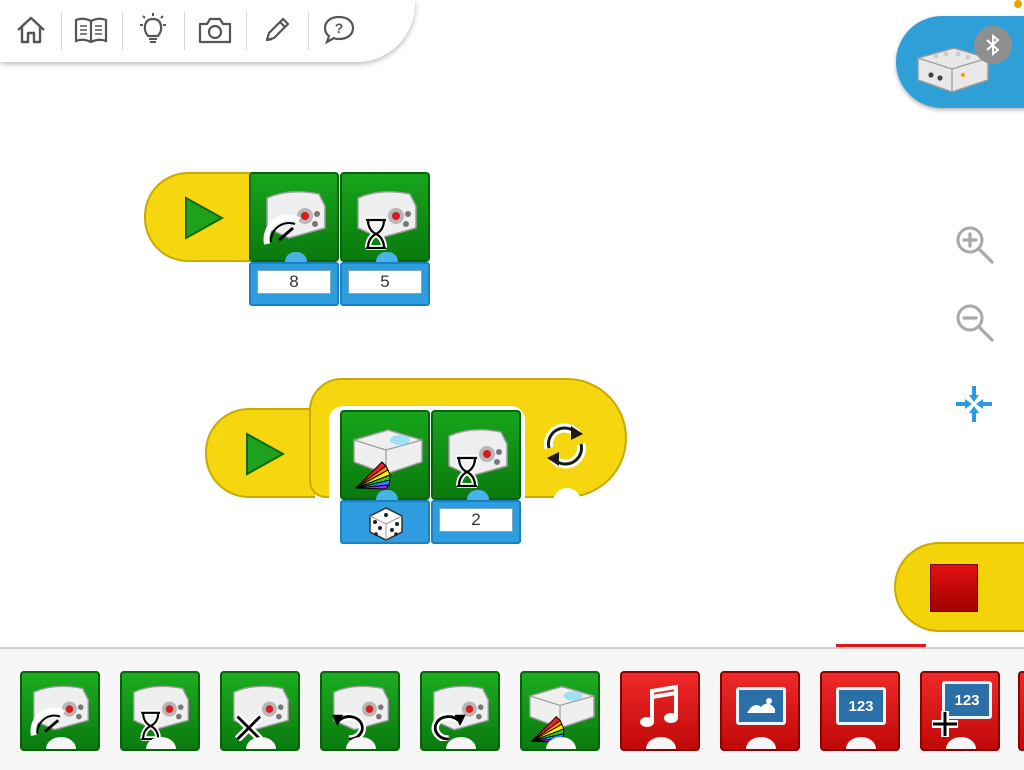  Describe the element at coordinates (967, 700) in the screenshot. I see `display-add-number-label: 123` at that location.